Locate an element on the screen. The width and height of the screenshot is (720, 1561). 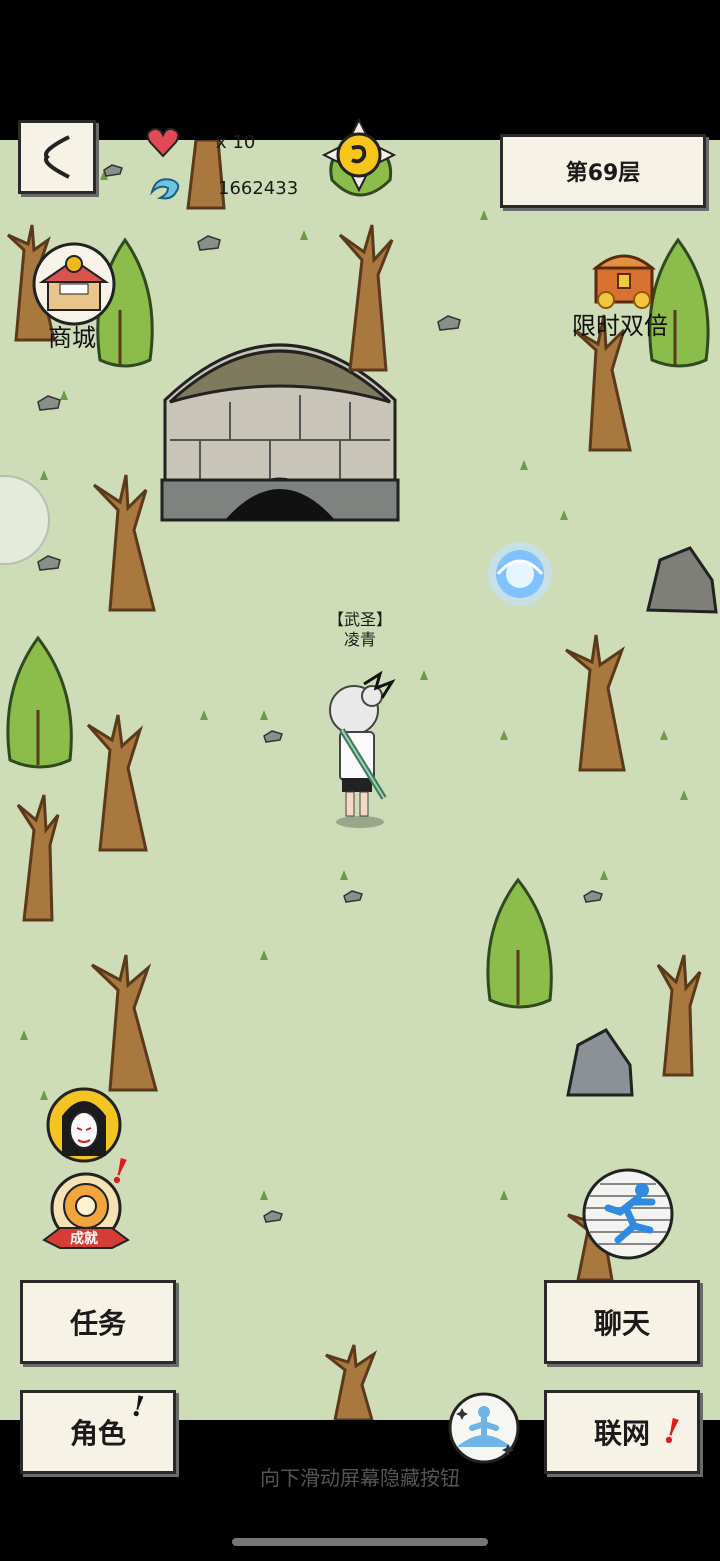
lives-count: x 10 is located at coordinates (236, 142).